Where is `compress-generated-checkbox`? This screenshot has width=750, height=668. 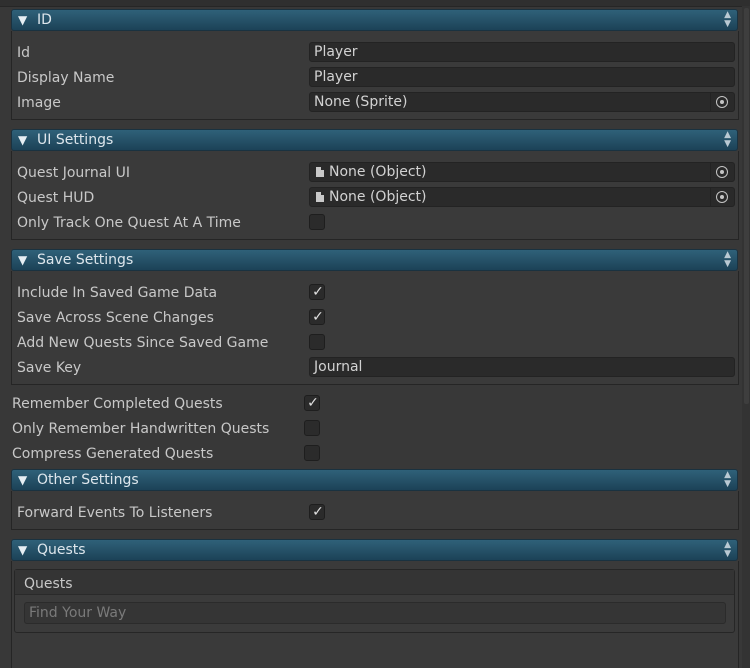 compress-generated-checkbox is located at coordinates (312, 453).